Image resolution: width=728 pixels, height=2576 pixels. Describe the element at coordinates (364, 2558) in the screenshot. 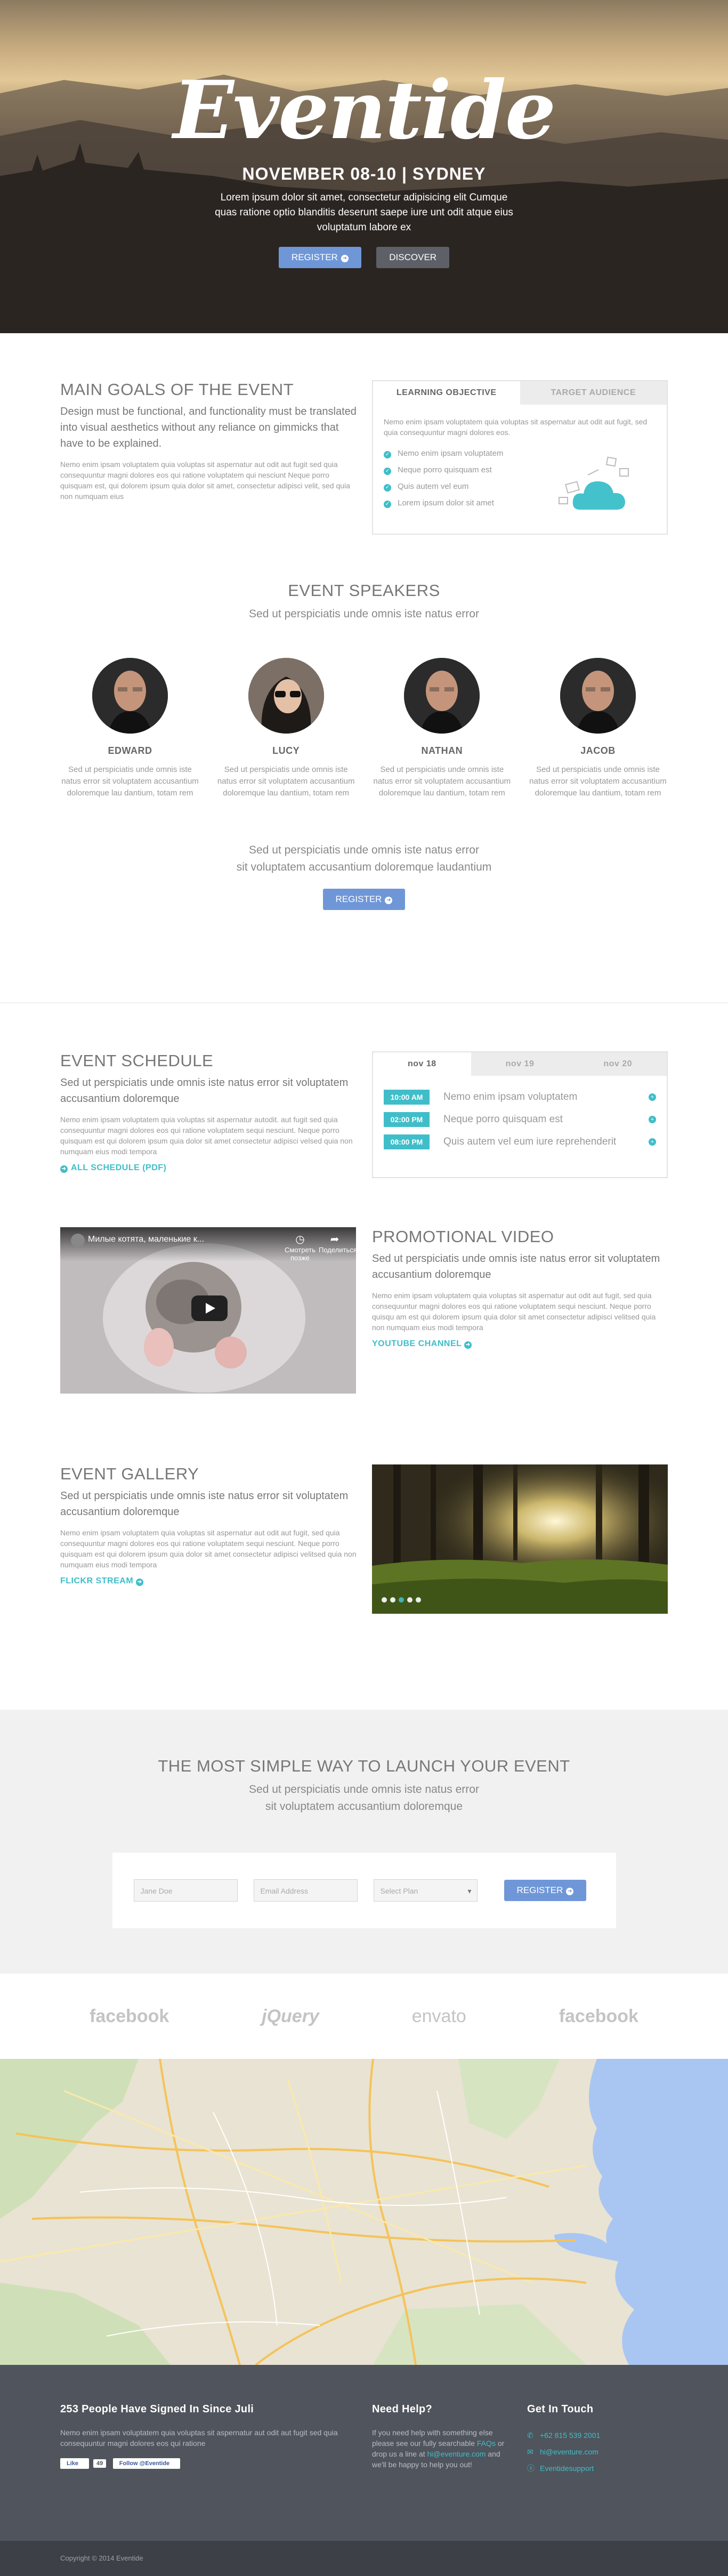

I see `copyright-bar: Copyright © 2014 Eventide` at that location.